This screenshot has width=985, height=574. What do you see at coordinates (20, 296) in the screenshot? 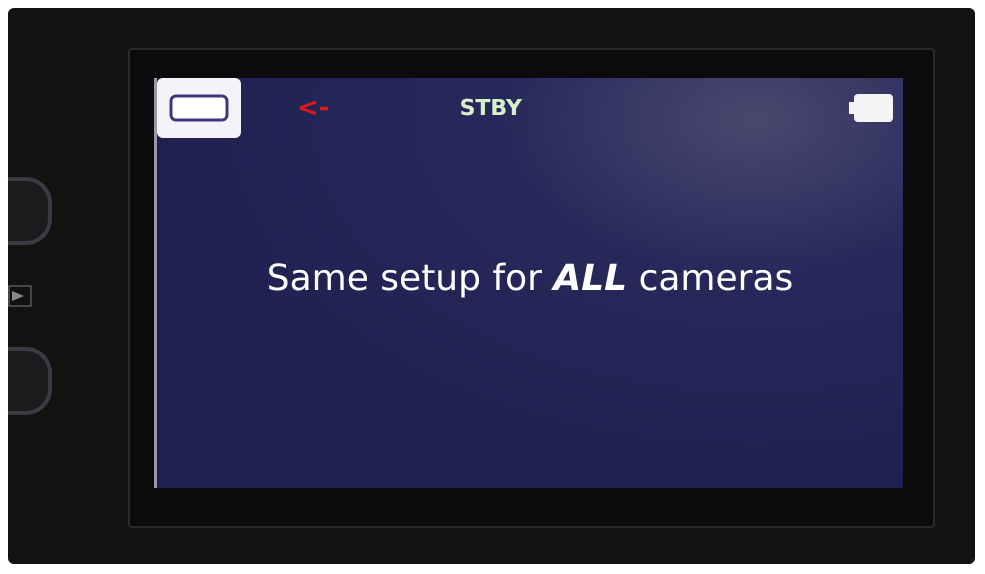
I see `play-icon` at bounding box center [20, 296].